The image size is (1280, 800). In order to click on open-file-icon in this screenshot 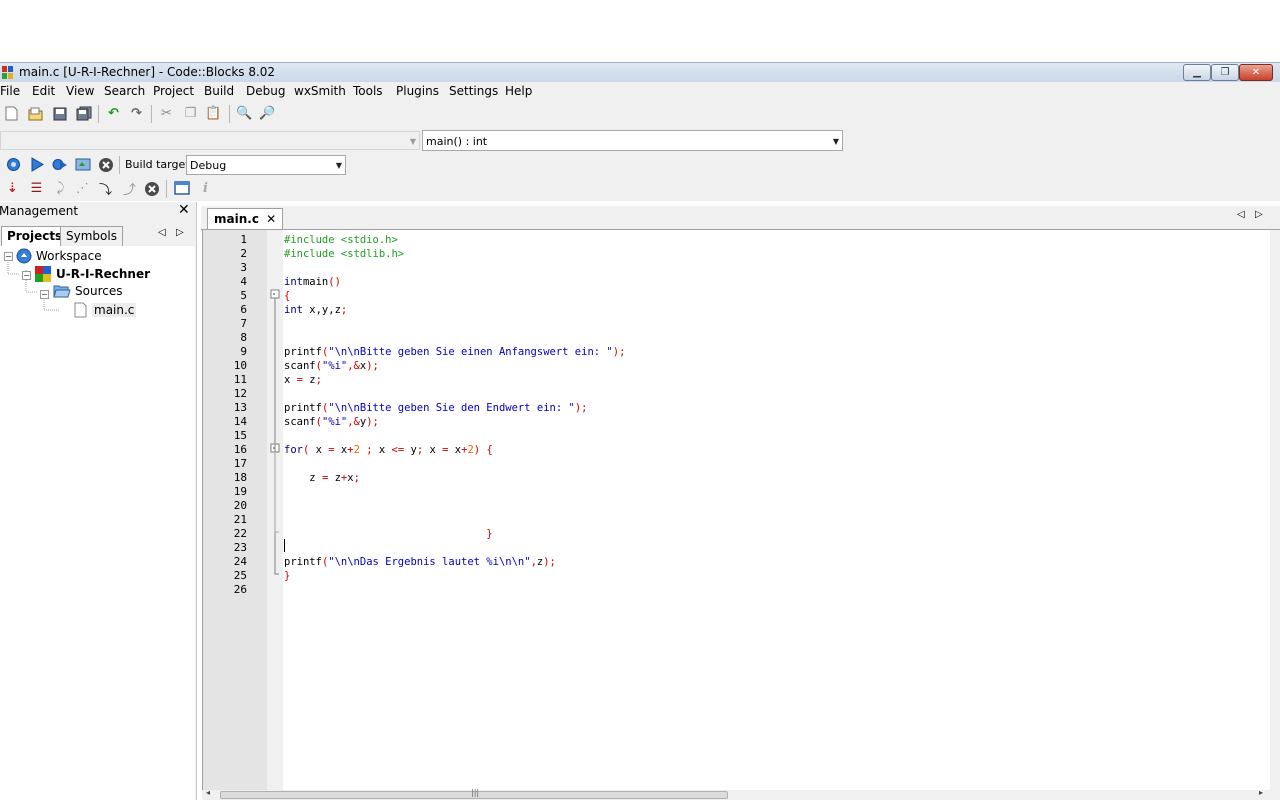, I will do `click(35, 113)`.